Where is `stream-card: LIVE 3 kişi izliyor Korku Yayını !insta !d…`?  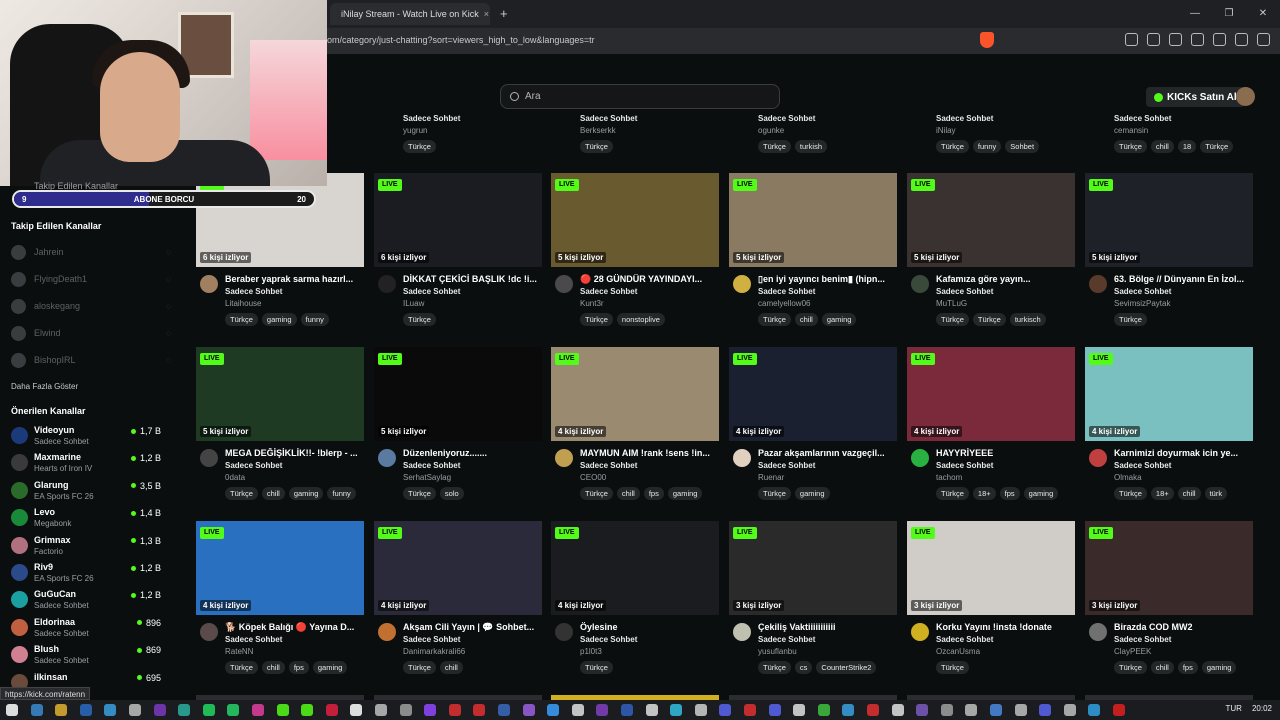
stream-card: LIVE 3 kişi izliyor Korku Yayını !insta !d… is located at coordinates (991, 601).